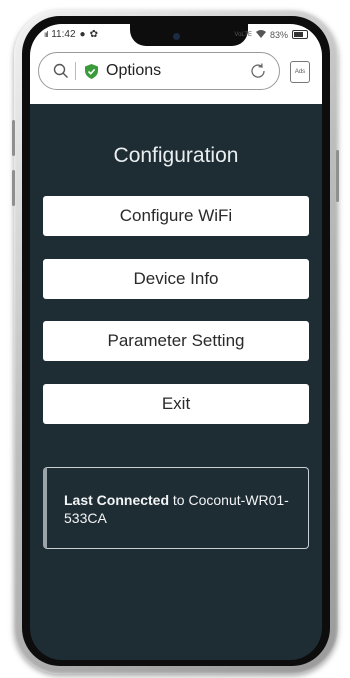  I want to click on battery-icon, so click(300, 34).